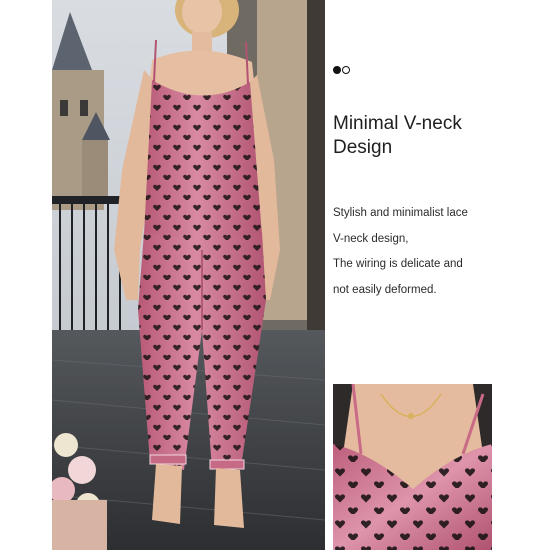  I want to click on carousel-dot-inactive-icon, so click(346, 70).